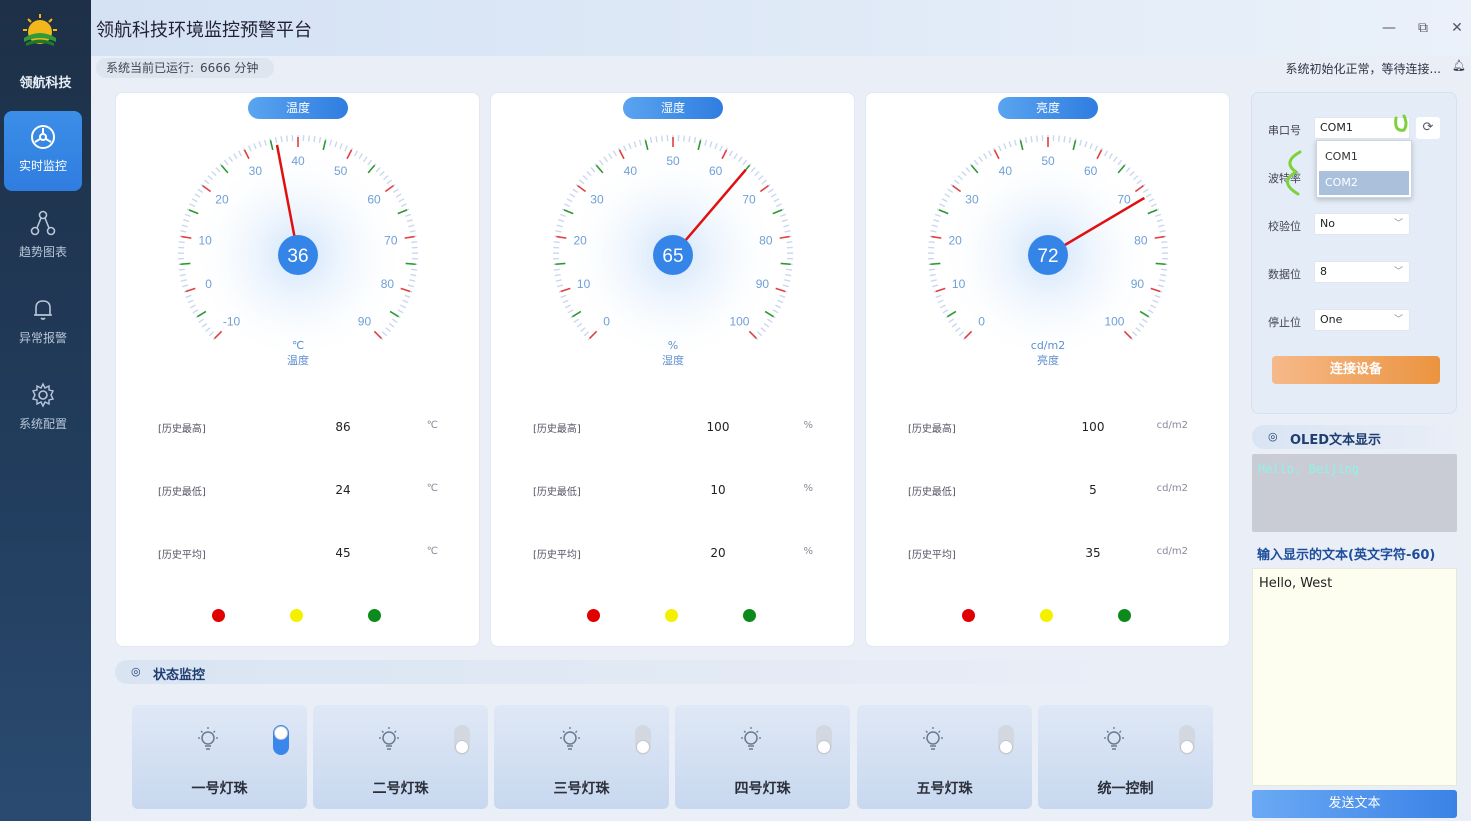 This screenshot has width=1471, height=821. I want to click on gauge-unit: cd/m2, so click(1048, 345).